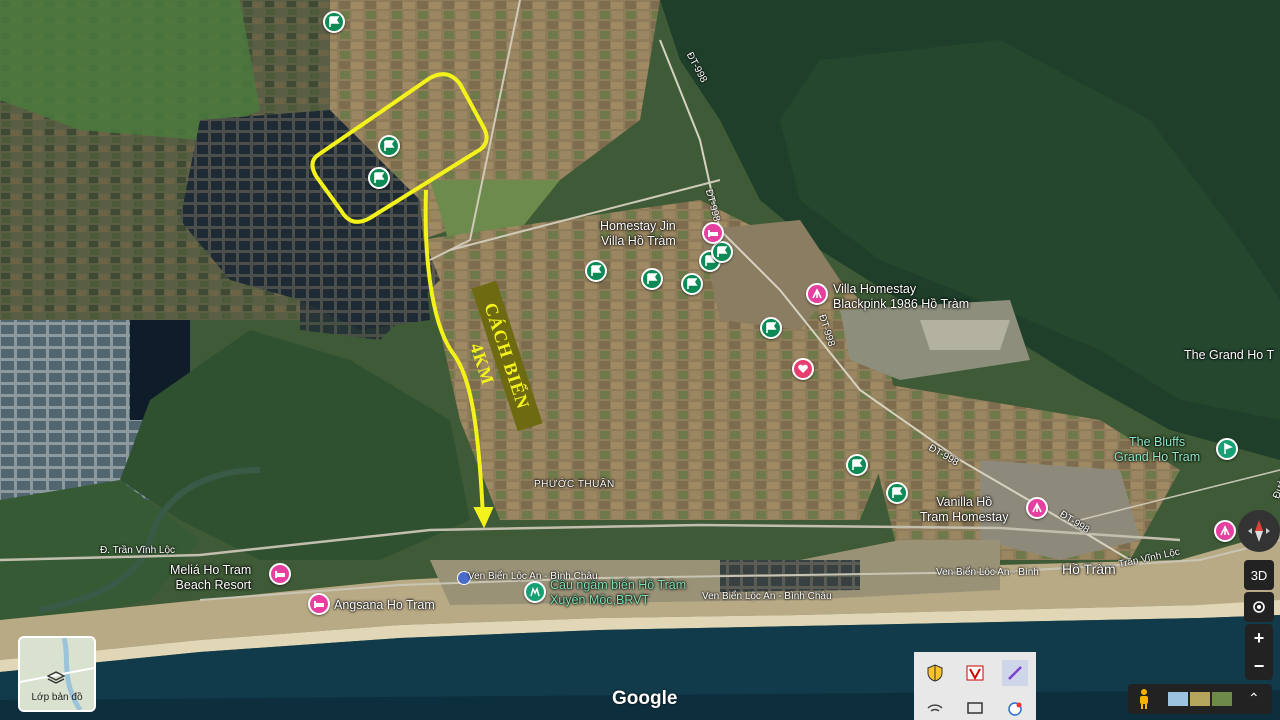 The height and width of the screenshot is (720, 1280). I want to click on compass-button, so click(1259, 531).